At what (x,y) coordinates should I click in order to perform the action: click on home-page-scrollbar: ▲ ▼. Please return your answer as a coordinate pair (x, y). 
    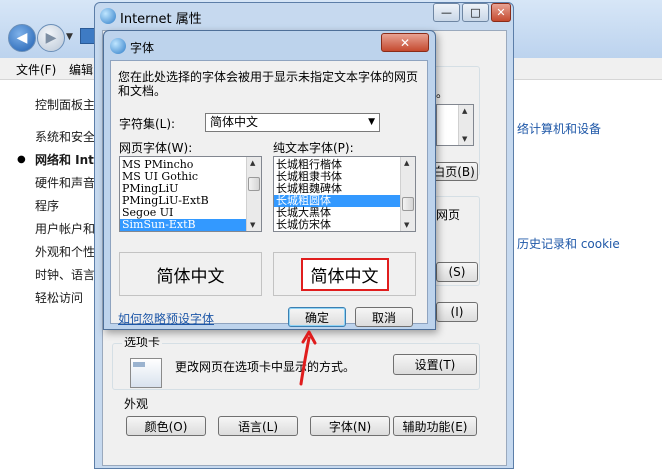
    Looking at the image, I should click on (465, 125).